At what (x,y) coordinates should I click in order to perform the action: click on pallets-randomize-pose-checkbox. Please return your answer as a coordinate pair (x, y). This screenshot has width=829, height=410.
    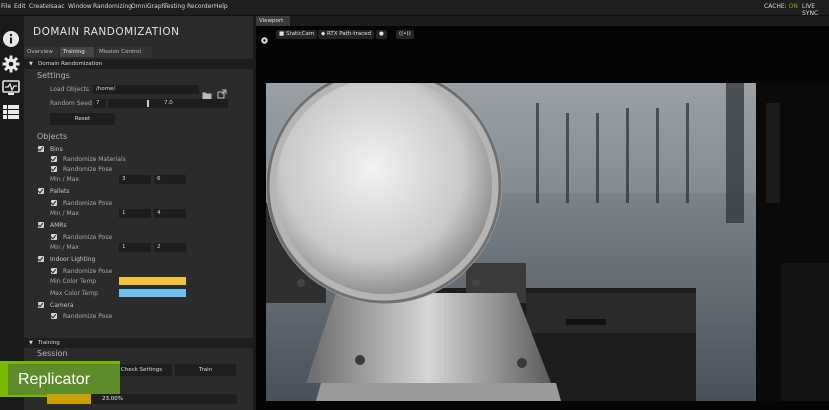
    Looking at the image, I should click on (54, 203).